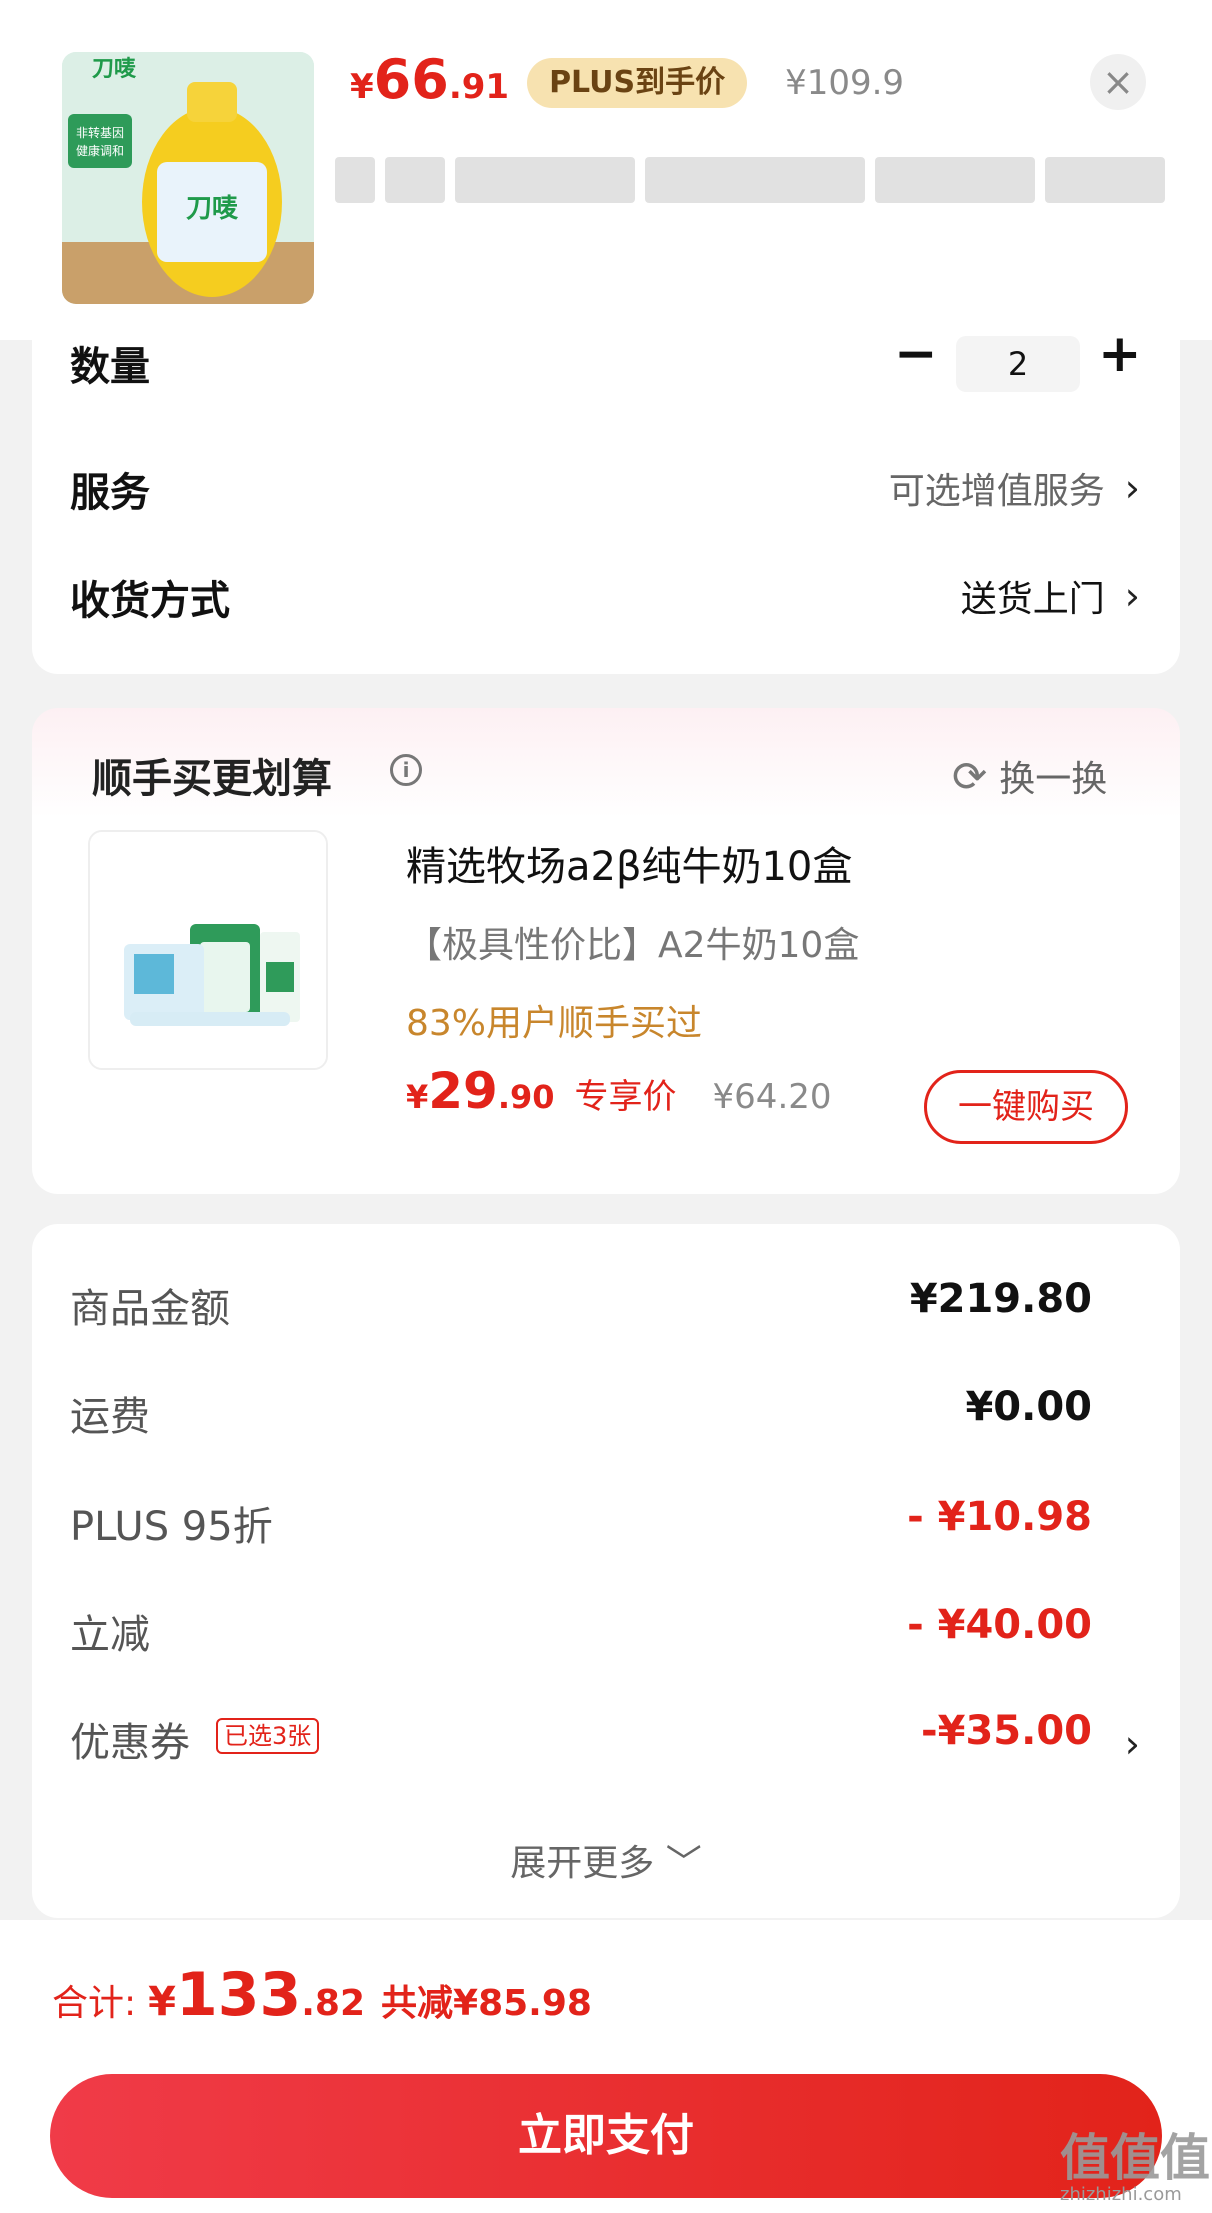 Image resolution: width=1212 pixels, height=2213 pixels. I want to click on breakdown-value-shipping: ¥0.00, so click(1028, 1407).